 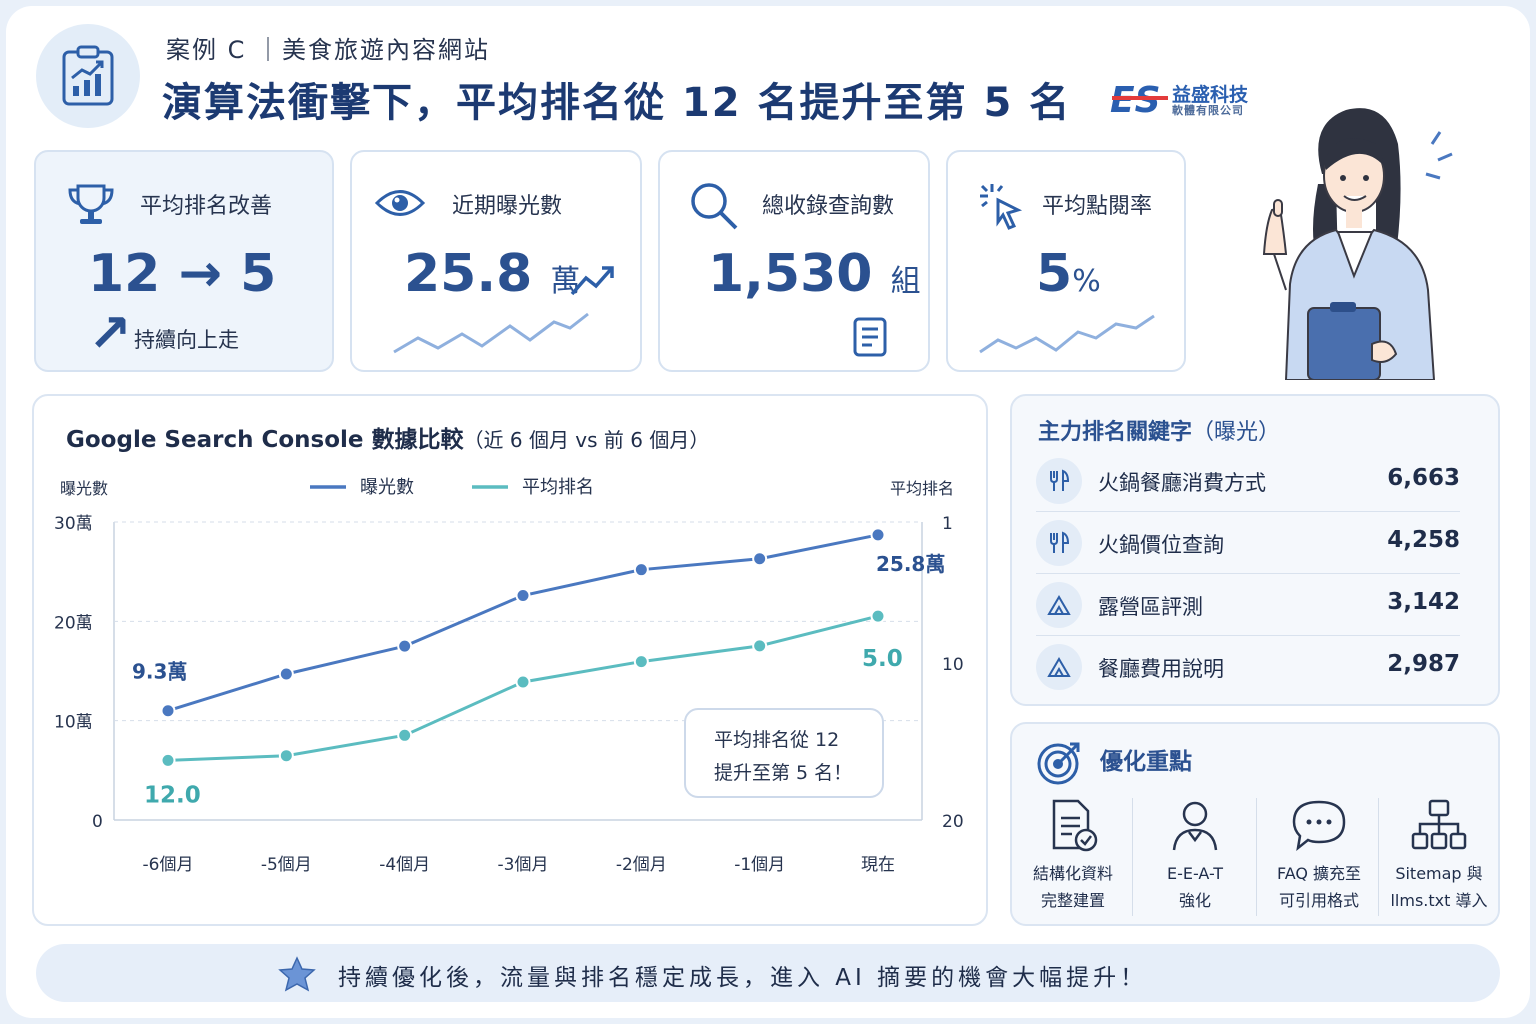 I want to click on x-tick-label: -3個月, so click(x=523, y=865).